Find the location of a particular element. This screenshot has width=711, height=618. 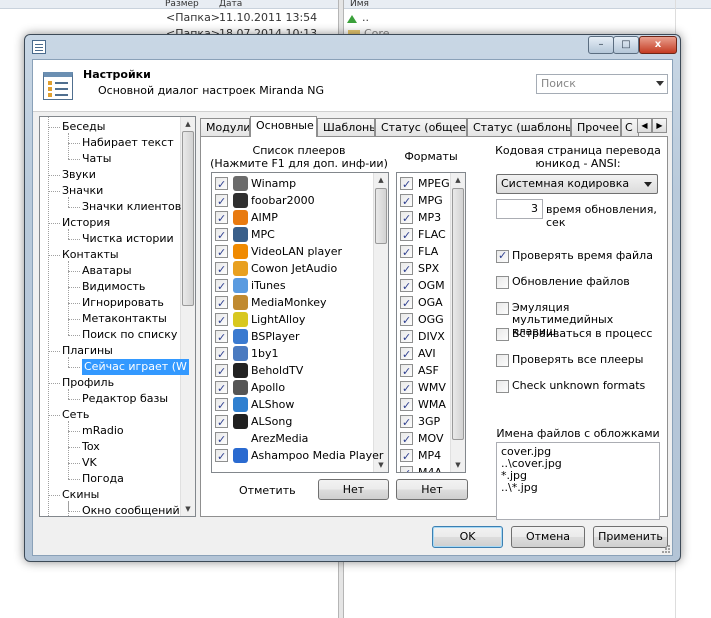

date-column-header: Дата is located at coordinates (230, 4).